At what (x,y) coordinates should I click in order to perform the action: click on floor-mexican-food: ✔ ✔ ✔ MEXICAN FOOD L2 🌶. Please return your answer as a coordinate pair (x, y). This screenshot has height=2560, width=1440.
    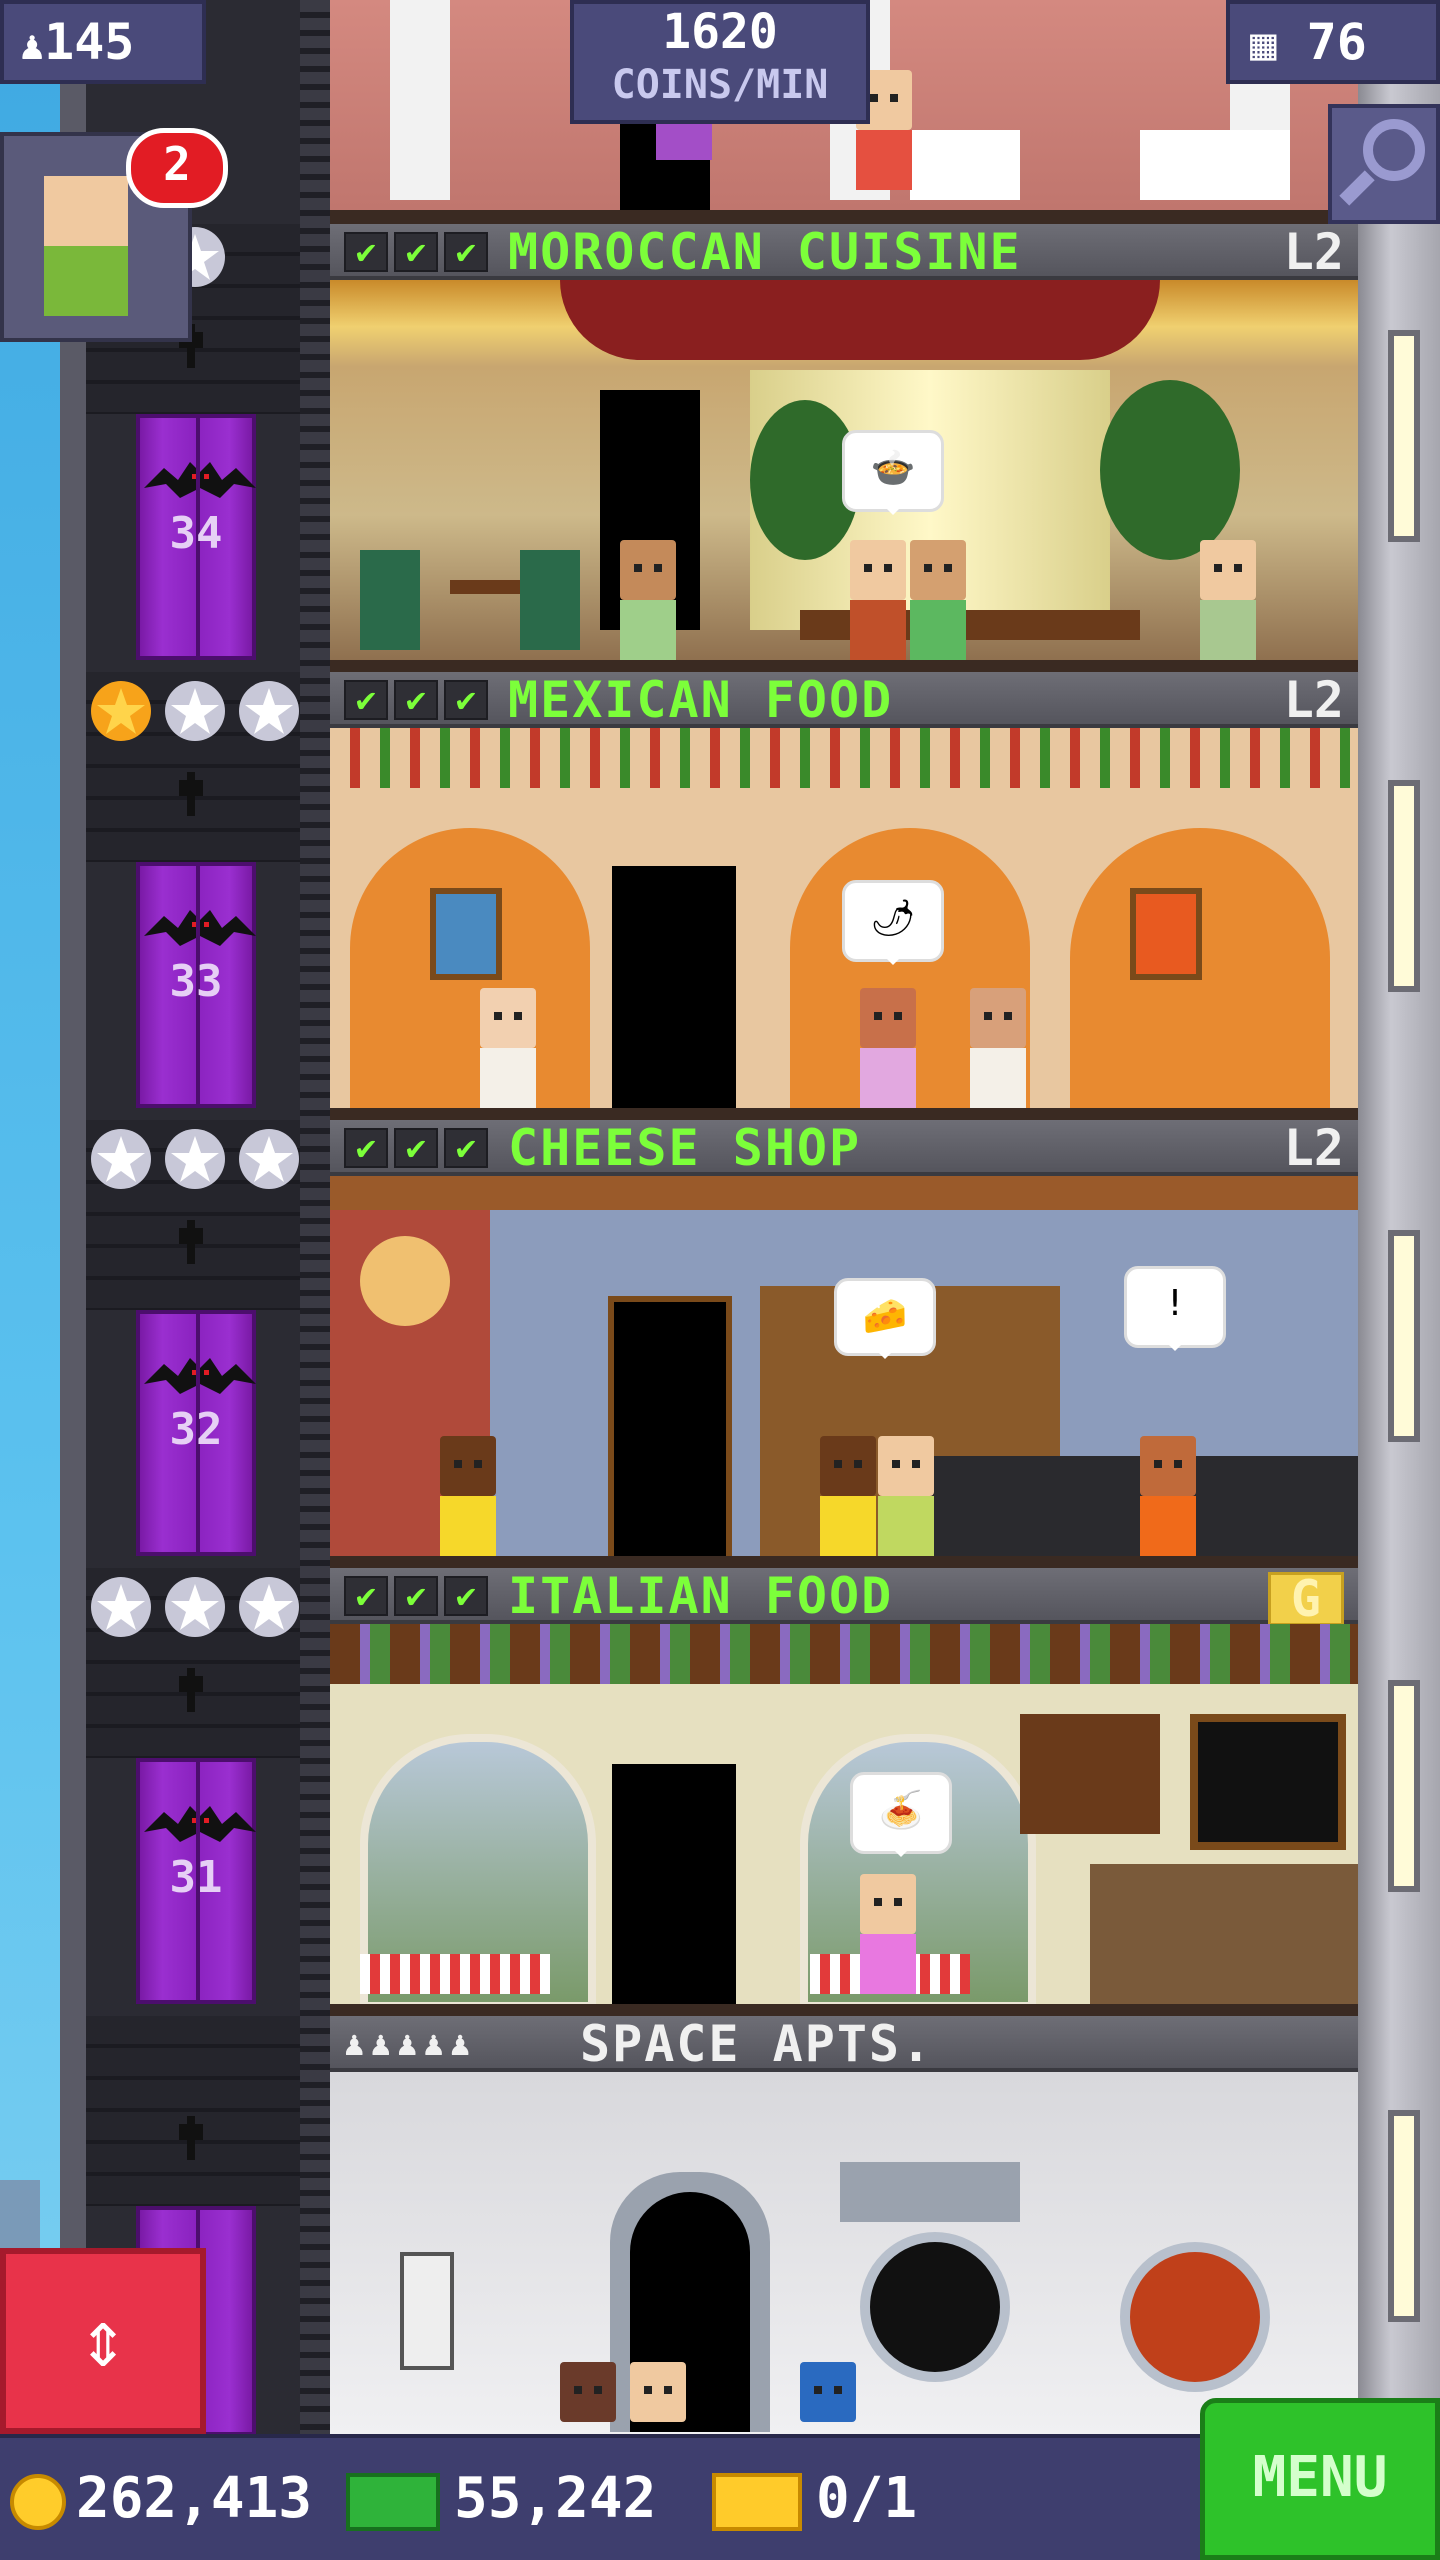
    Looking at the image, I should click on (844, 896).